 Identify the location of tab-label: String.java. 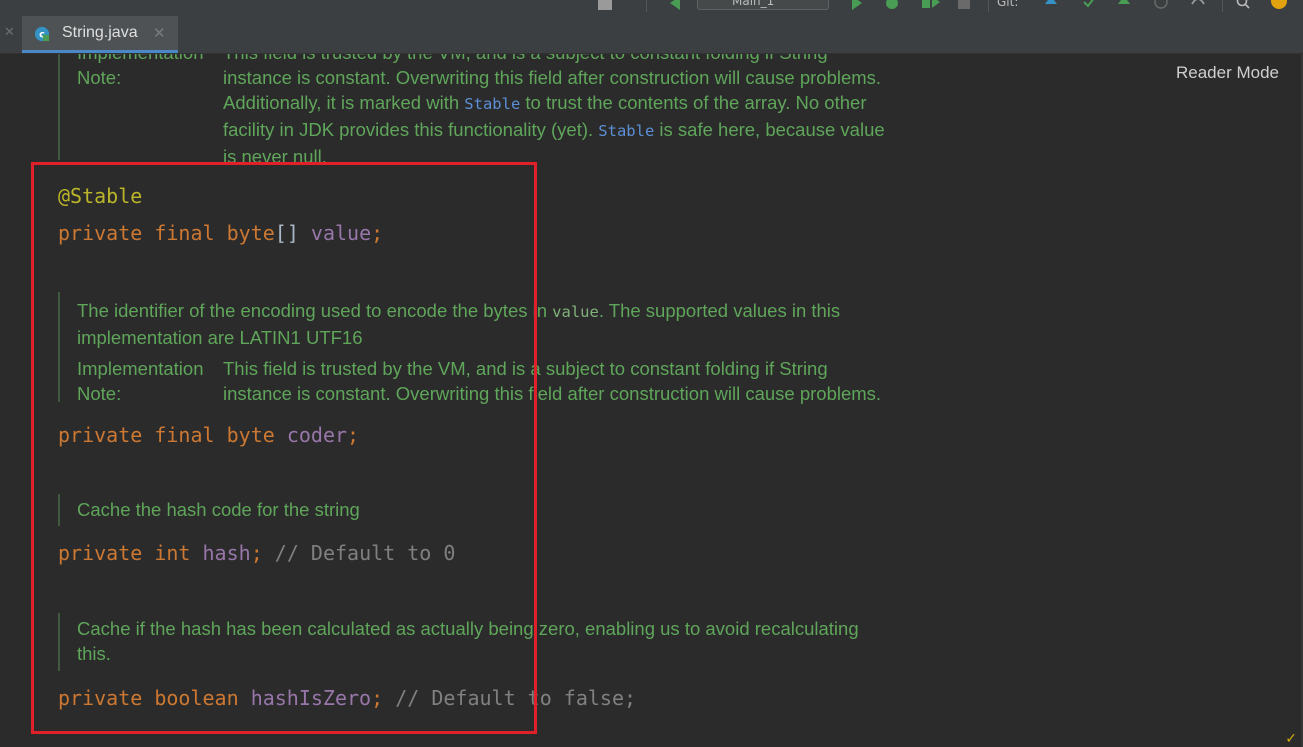
(100, 32).